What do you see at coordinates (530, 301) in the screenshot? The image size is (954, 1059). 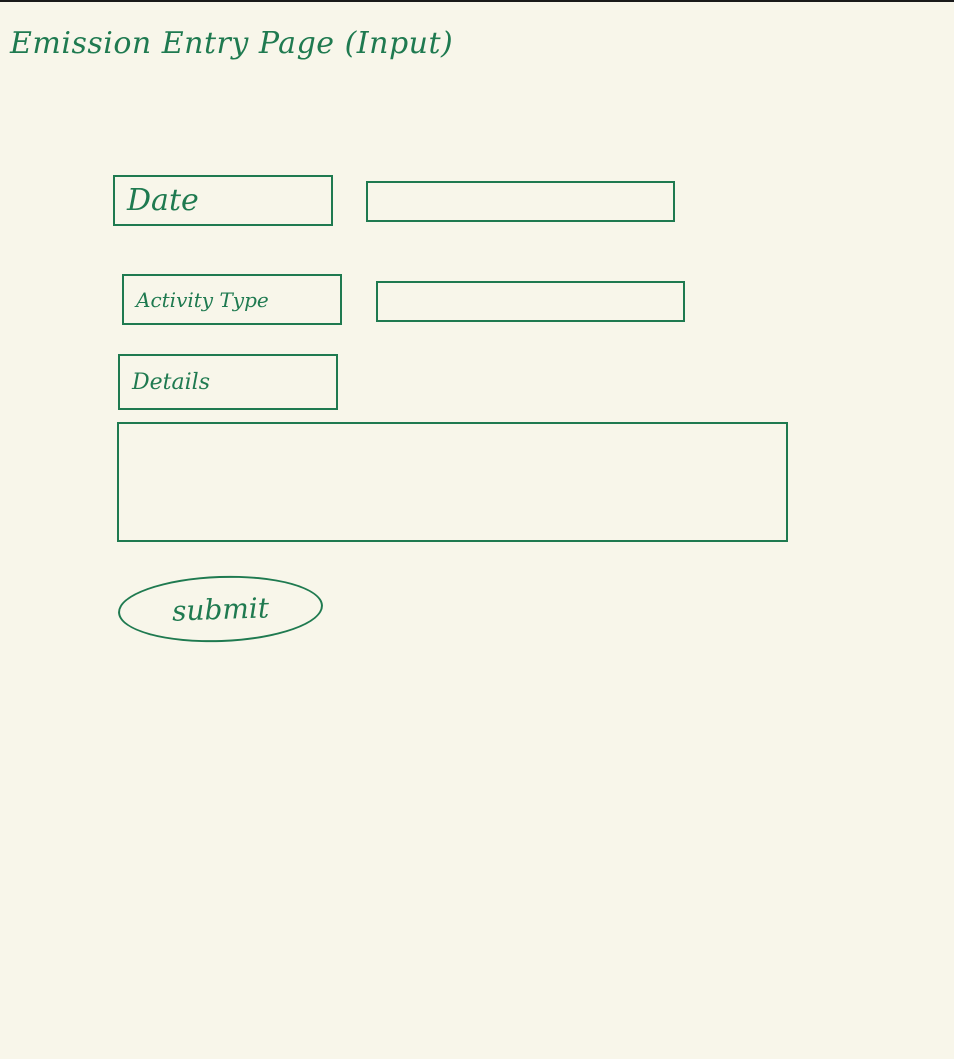 I see `activity-type-input` at bounding box center [530, 301].